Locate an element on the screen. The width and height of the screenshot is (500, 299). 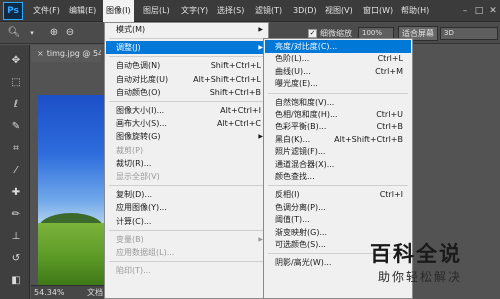
menu-item: 变量(B) ▶ is located at coordinates (186, 239).